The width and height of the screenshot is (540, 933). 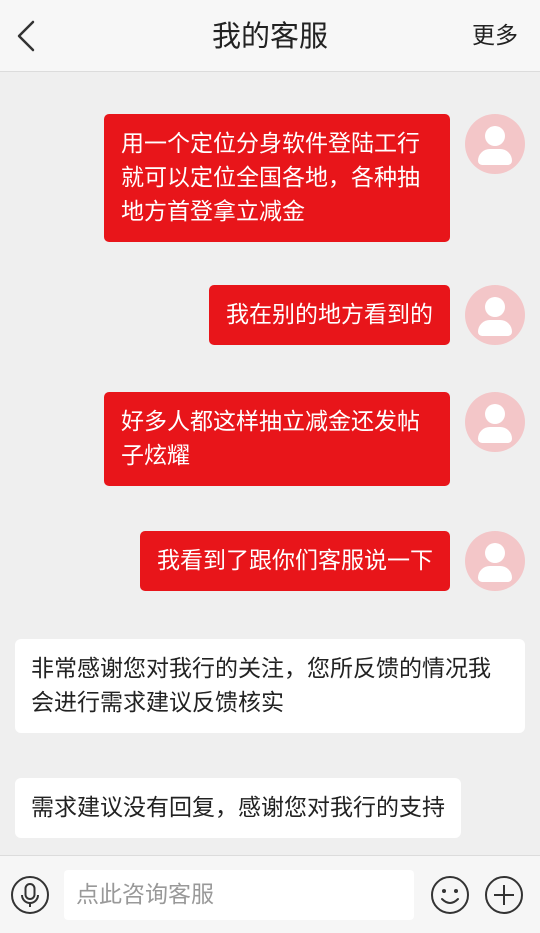 I want to click on user-message: 用一个定位分身软件登陆工行 就可以定位全国各地，各种抽 地方首登拿立减金, so click(x=314, y=178).